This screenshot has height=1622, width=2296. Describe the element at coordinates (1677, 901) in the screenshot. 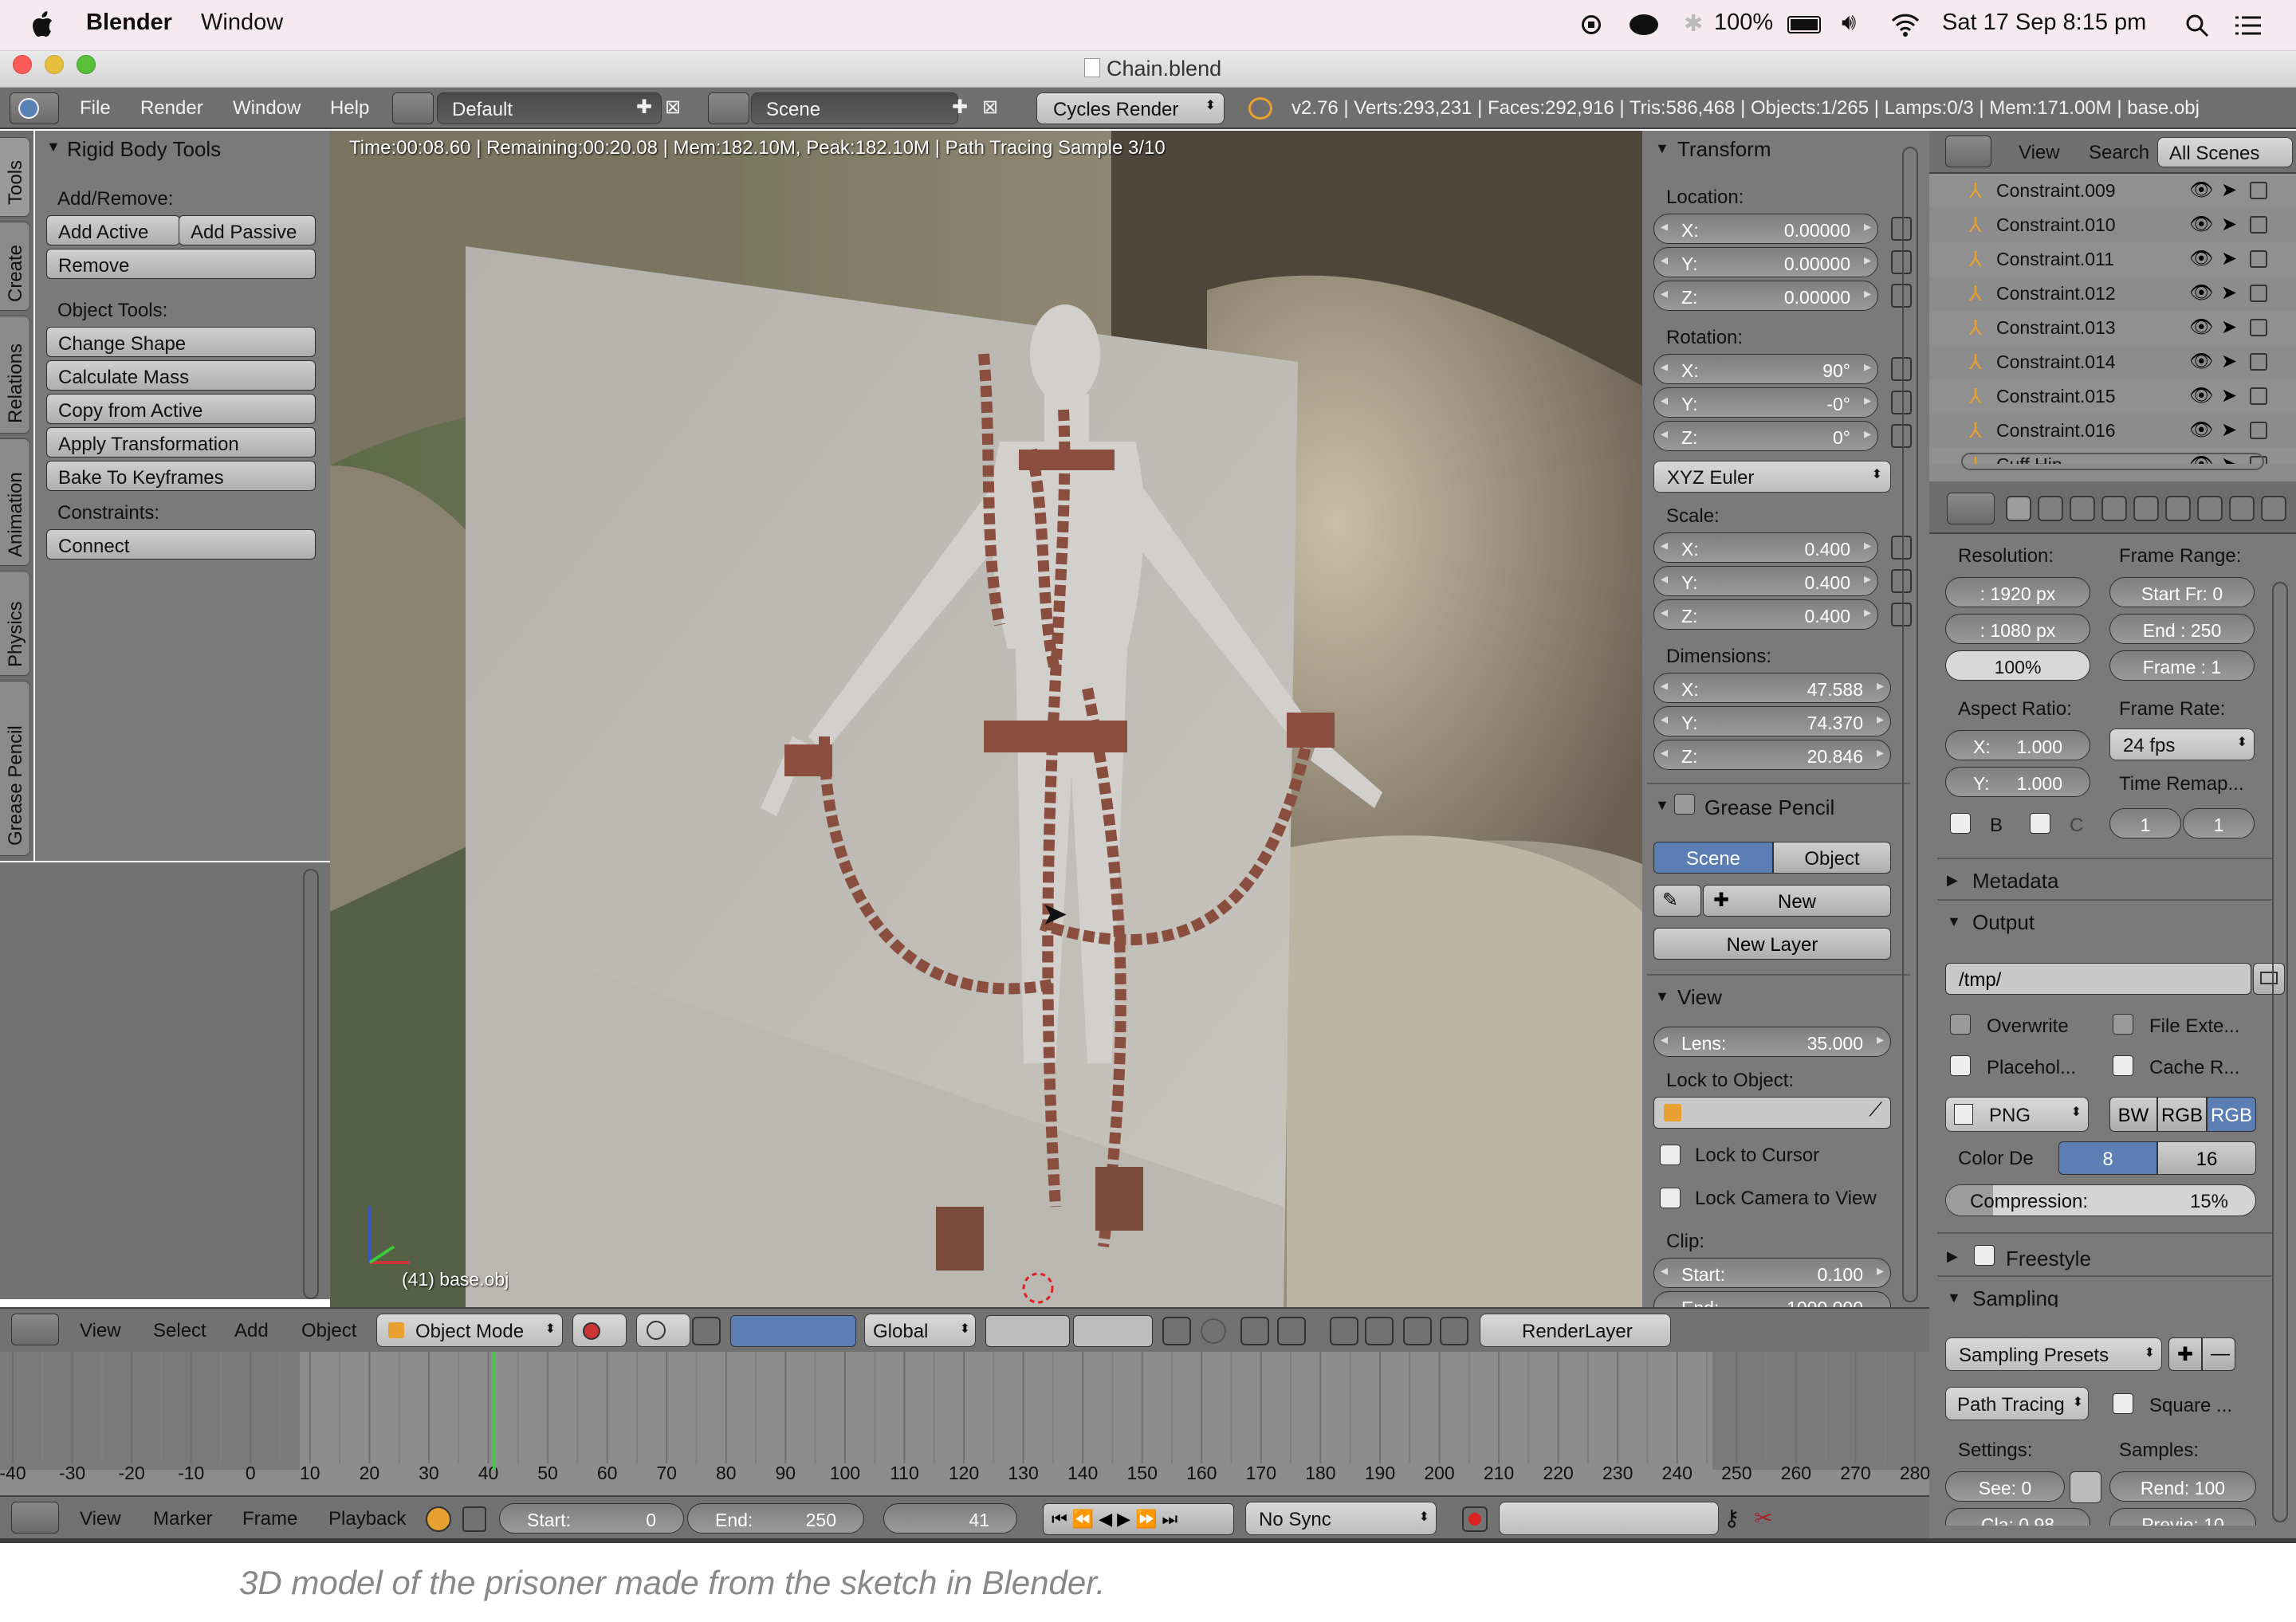

I see `gp-pencil-icon: ✎` at that location.